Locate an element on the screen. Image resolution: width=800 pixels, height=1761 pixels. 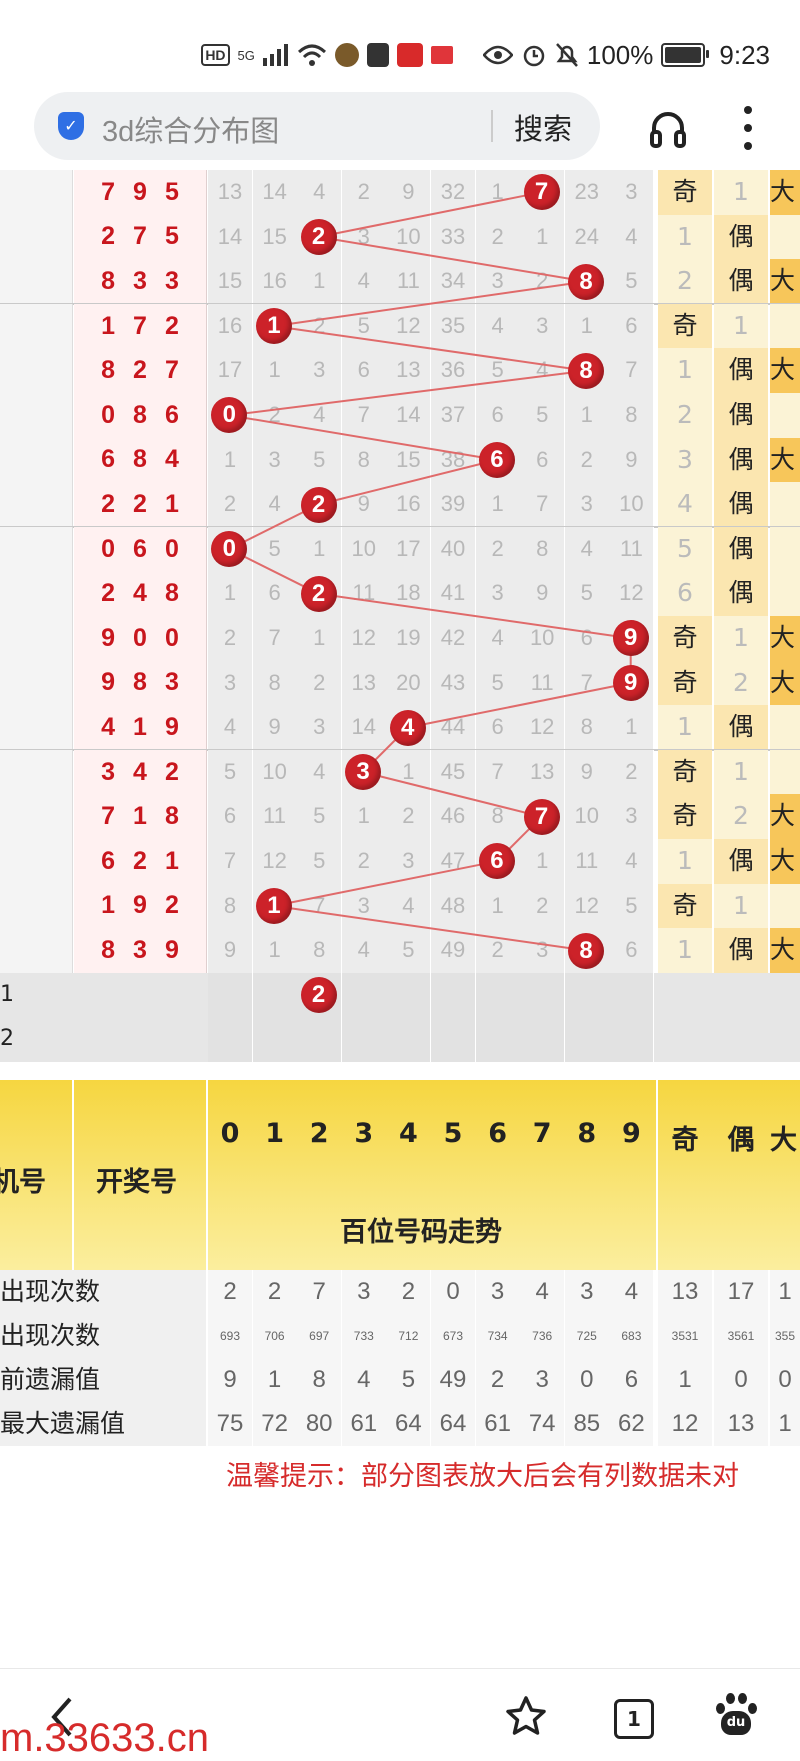
miss-cell: 1 is located at coordinates (498, 906).